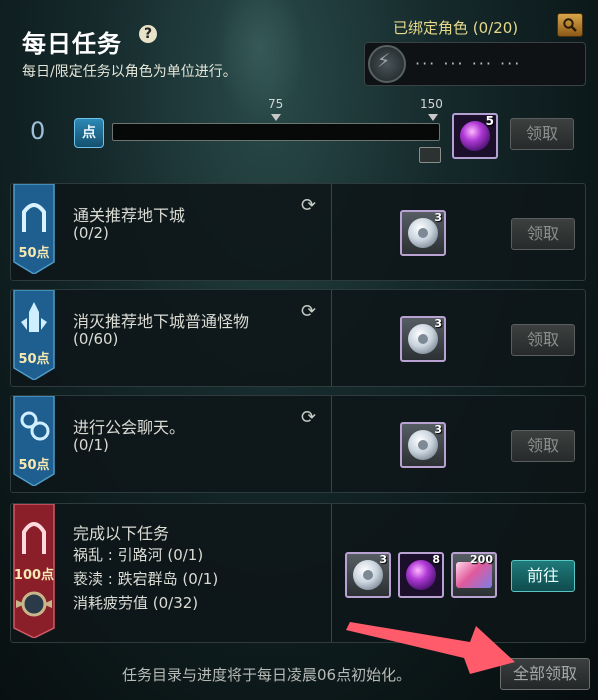 This screenshot has width=598, height=700. Describe the element at coordinates (298, 444) in the screenshot. I see `quest-row-3: 50点 进行公会聊天。 (0/1) ⟳ 3 领取` at that location.